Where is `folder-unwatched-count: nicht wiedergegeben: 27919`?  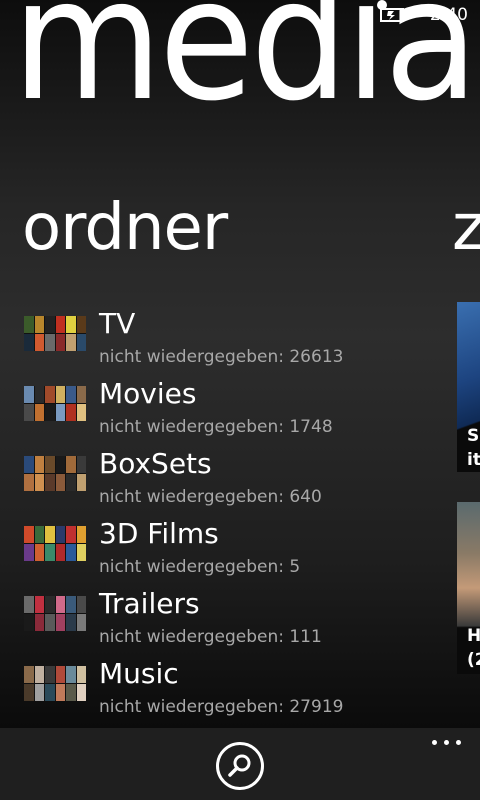 folder-unwatched-count: nicht wiedergegeben: 27919 is located at coordinates (221, 707).